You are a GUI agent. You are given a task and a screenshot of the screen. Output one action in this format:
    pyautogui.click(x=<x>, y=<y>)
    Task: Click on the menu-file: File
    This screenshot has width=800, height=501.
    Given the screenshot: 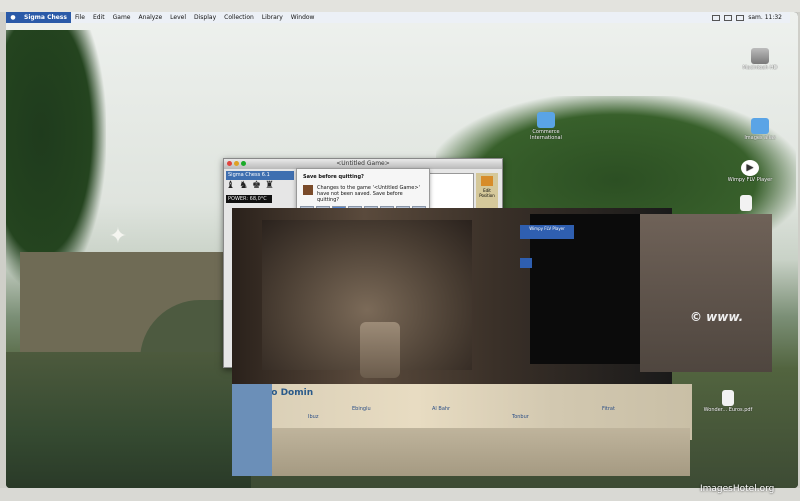 What is the action you would take?
    pyautogui.click(x=80, y=17)
    